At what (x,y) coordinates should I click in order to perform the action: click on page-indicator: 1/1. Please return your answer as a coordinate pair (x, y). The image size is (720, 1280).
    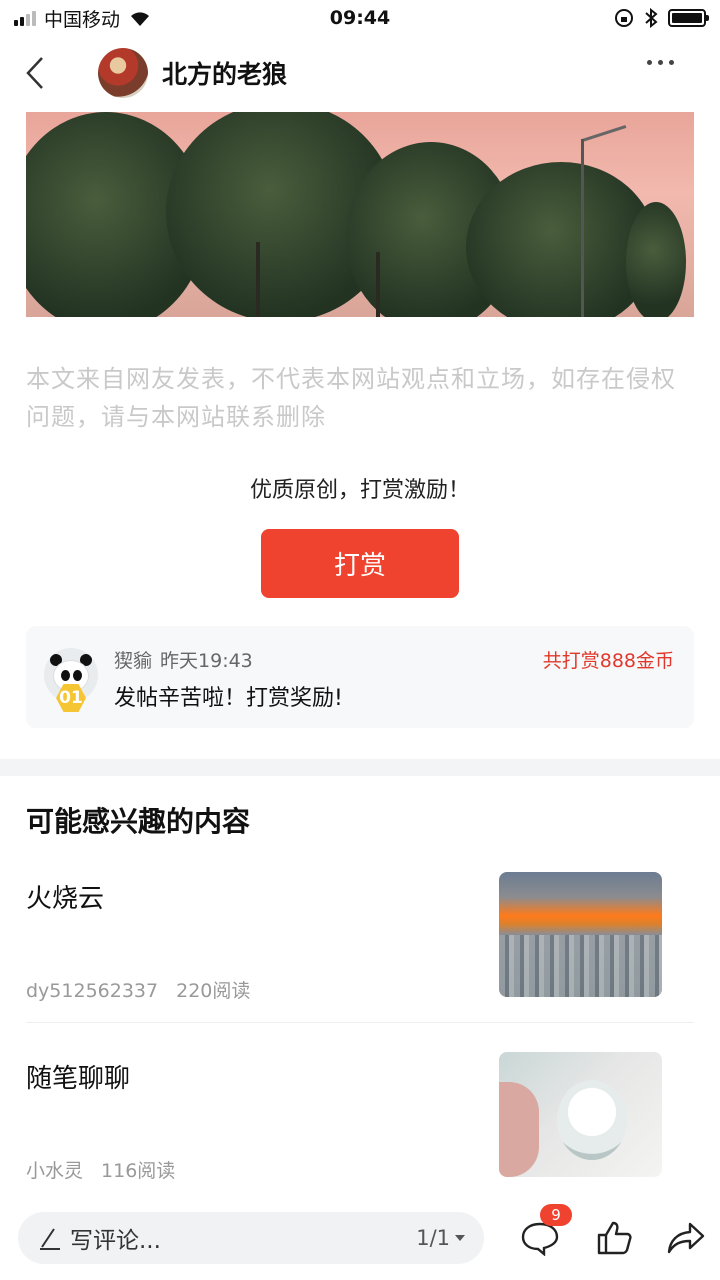
    Looking at the image, I should click on (441, 1238).